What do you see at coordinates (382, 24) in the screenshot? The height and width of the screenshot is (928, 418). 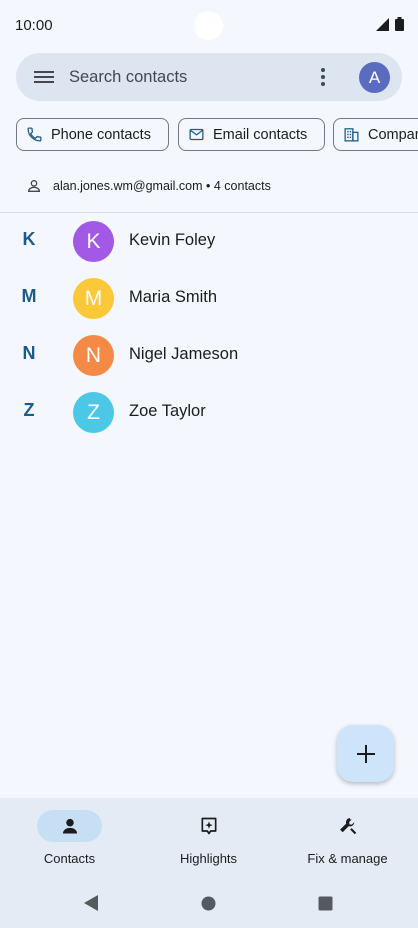 I see `signal-icon` at bounding box center [382, 24].